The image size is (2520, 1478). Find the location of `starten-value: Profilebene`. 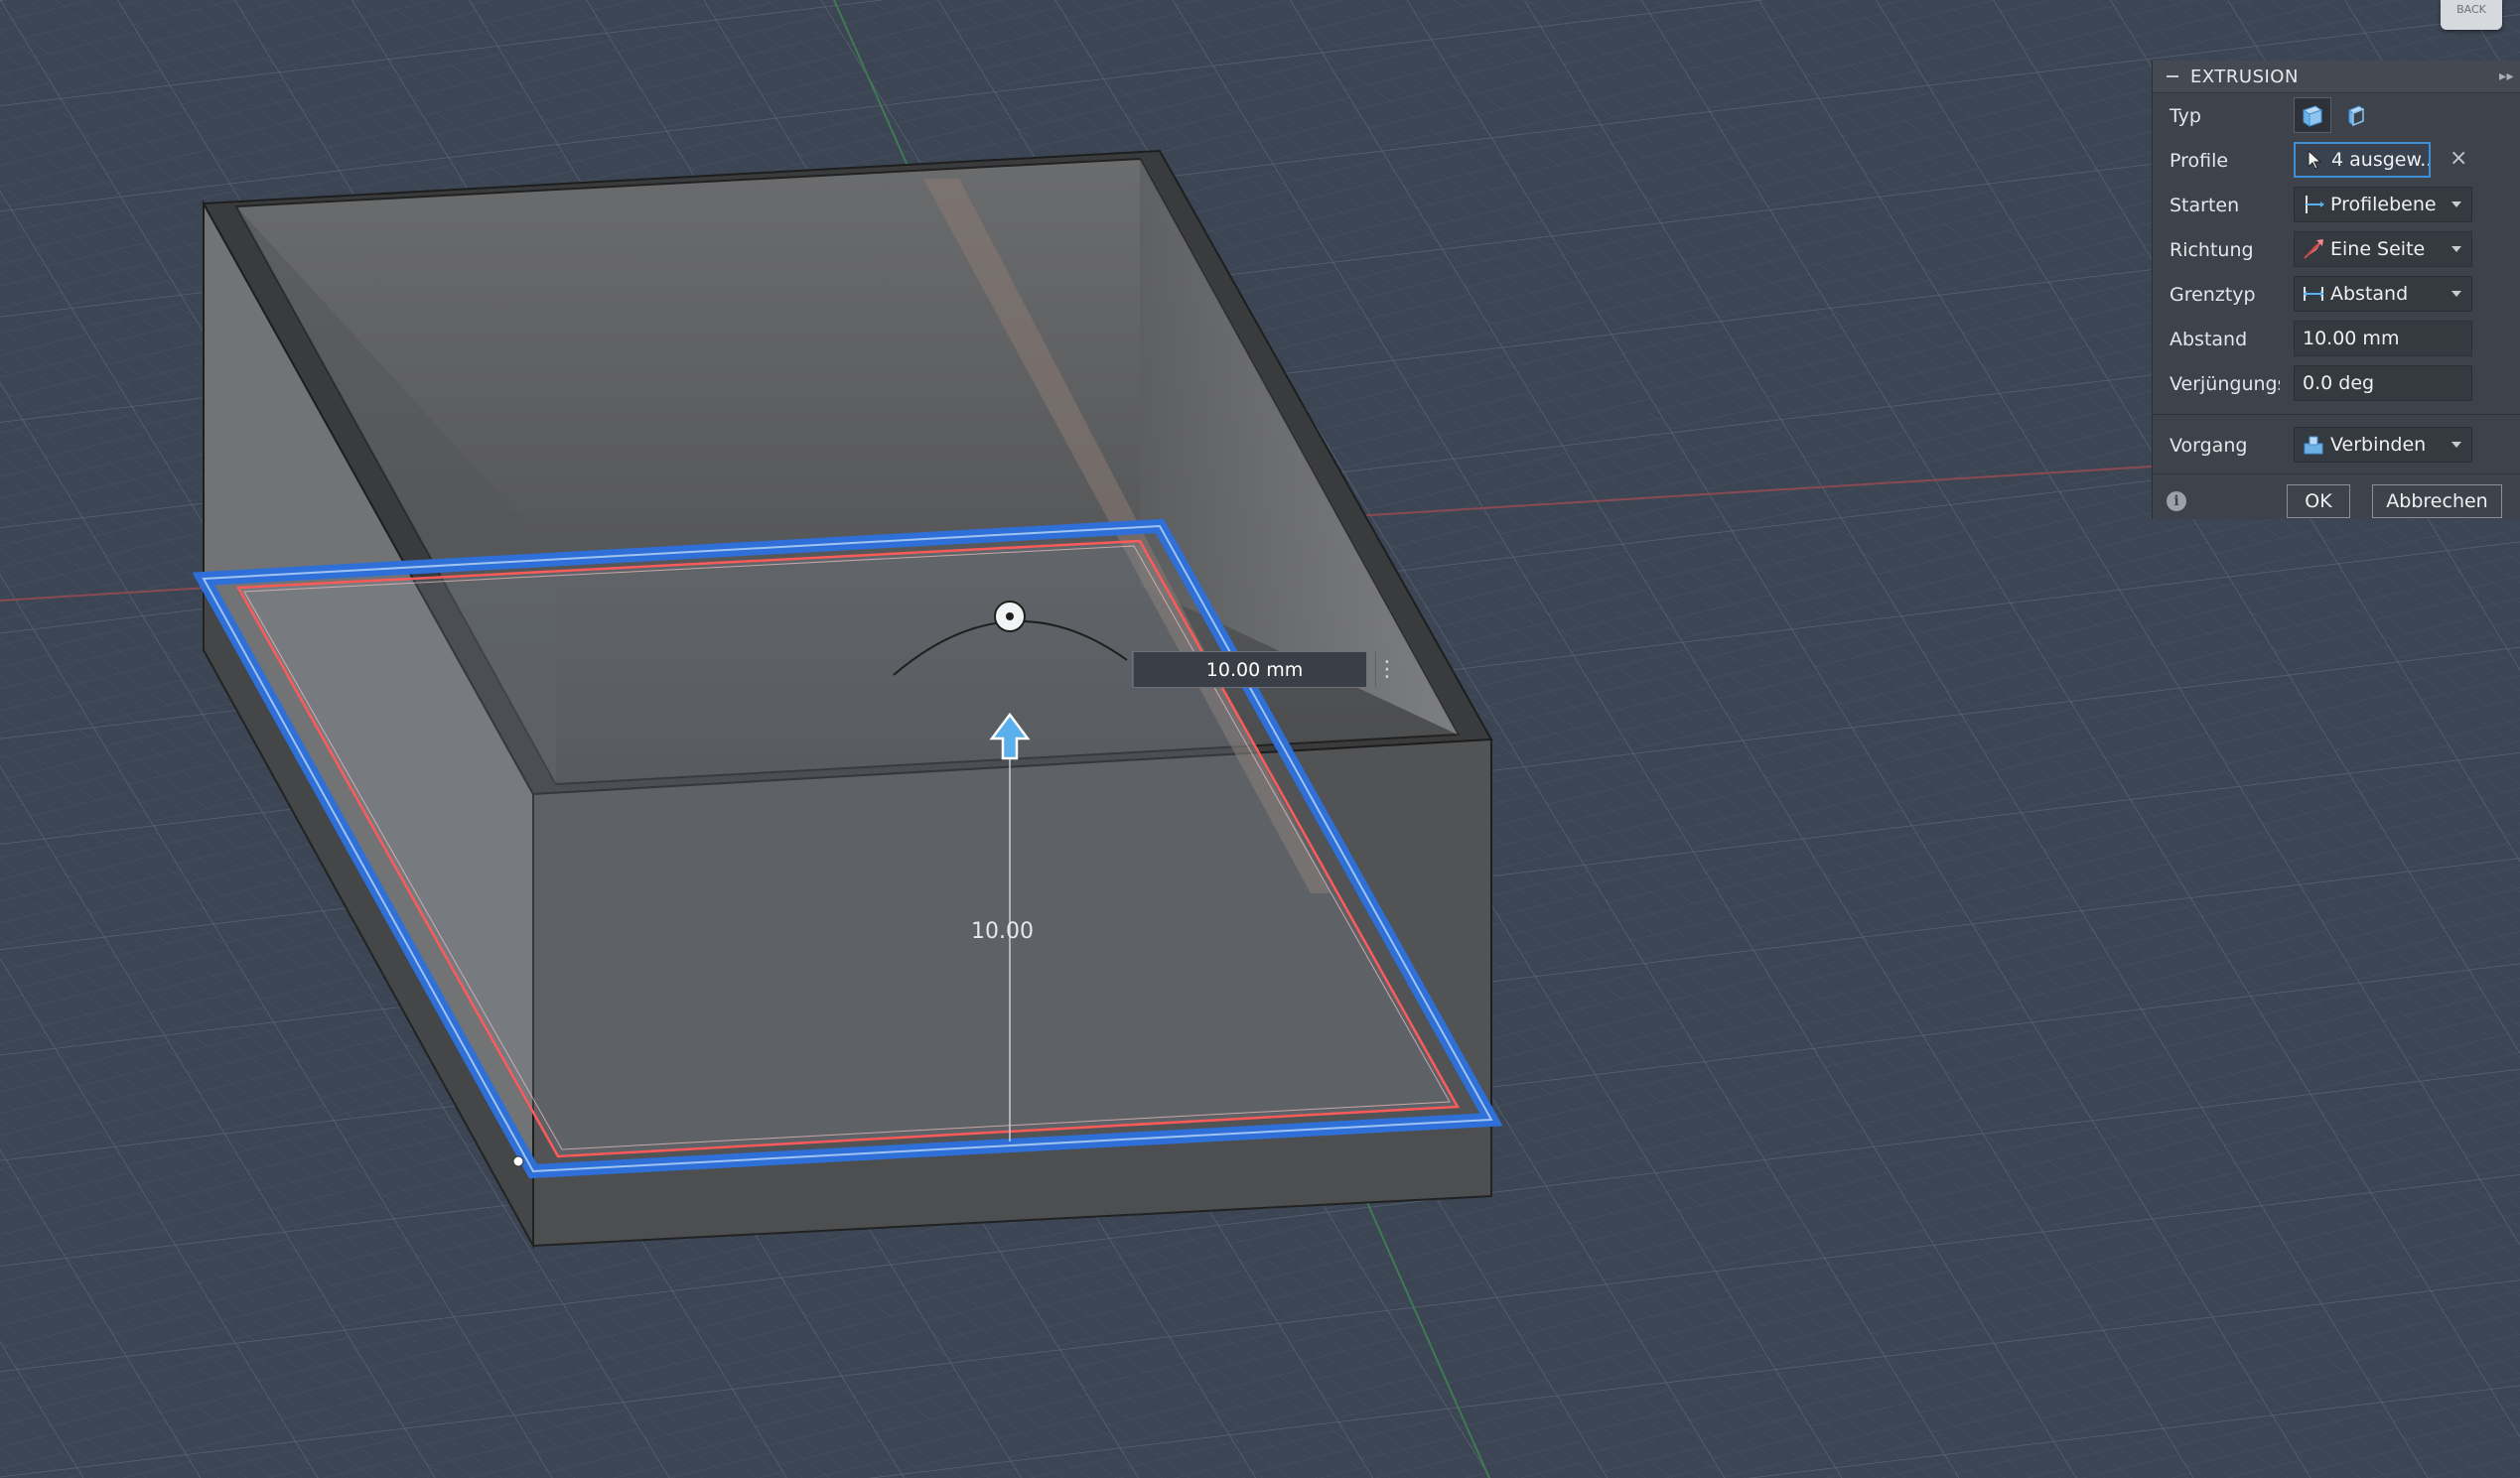

starten-value: Profilebene is located at coordinates (2383, 204).